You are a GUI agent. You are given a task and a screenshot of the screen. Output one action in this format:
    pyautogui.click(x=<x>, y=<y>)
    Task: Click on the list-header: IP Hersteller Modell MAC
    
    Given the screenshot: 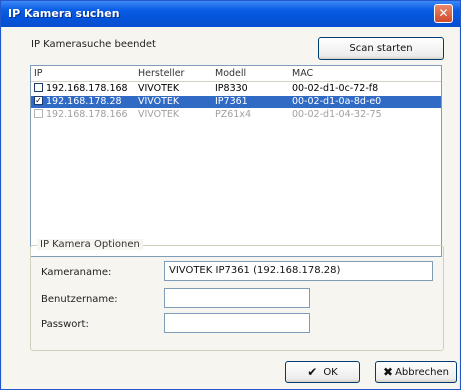 What is the action you would take?
    pyautogui.click(x=236, y=74)
    